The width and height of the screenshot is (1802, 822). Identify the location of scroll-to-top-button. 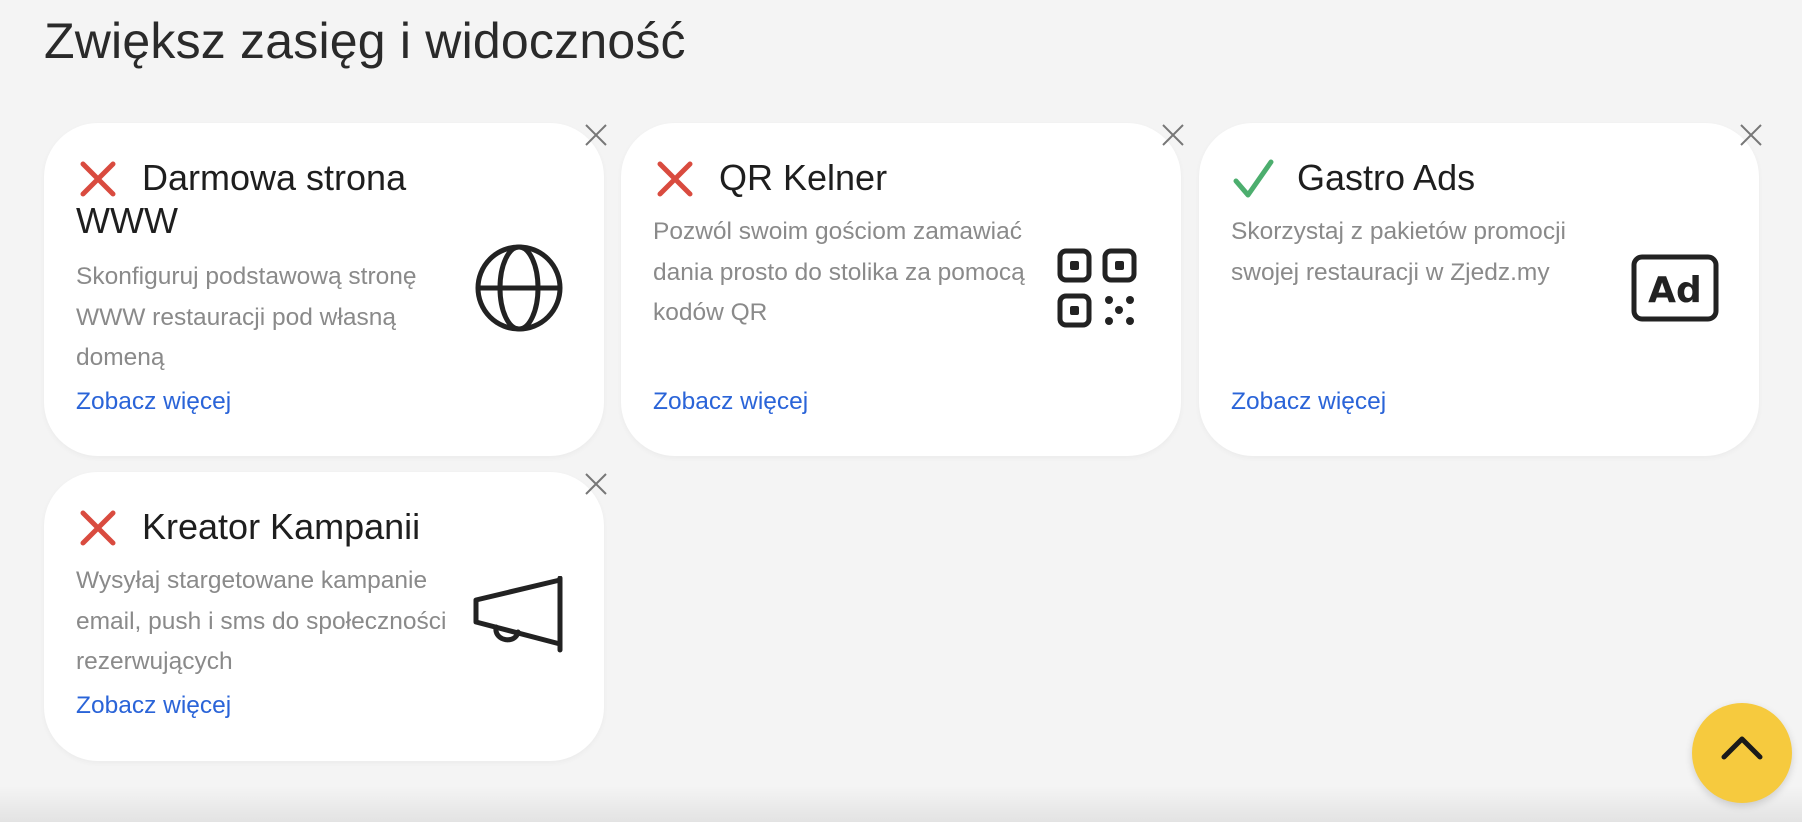
(1742, 753).